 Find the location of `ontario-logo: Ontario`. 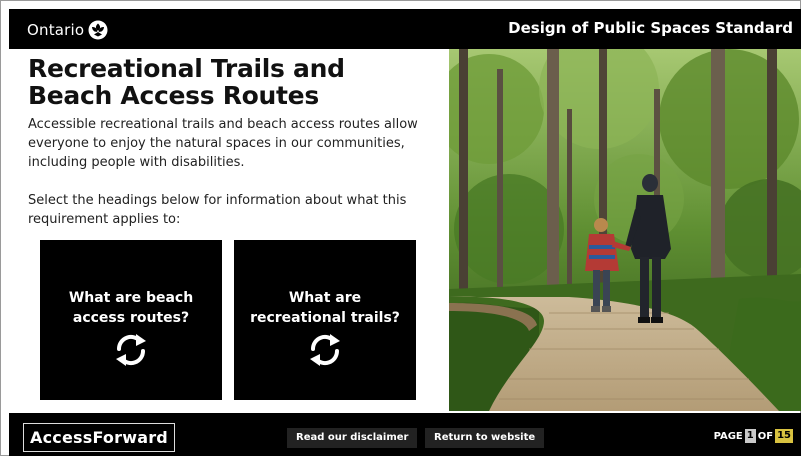

ontario-logo: Ontario is located at coordinates (67, 30).